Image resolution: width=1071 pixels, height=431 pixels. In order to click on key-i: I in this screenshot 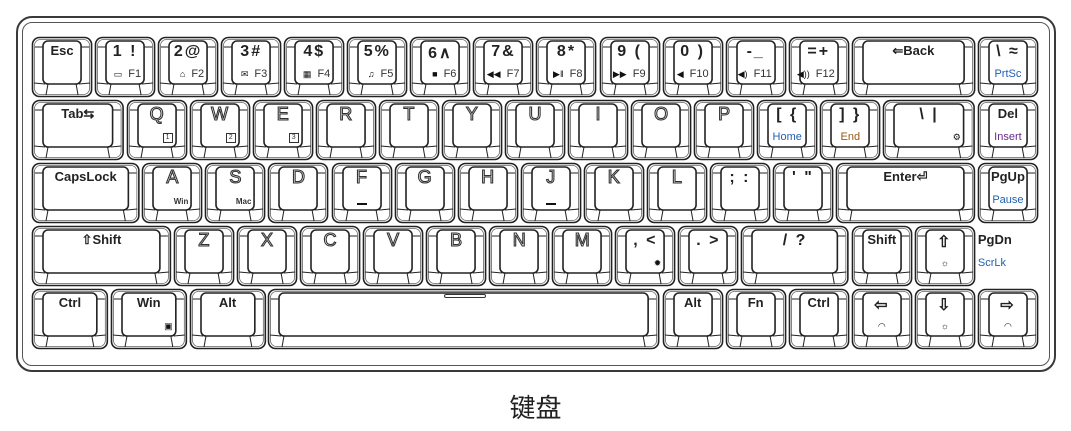, I will do `click(598, 130)`.